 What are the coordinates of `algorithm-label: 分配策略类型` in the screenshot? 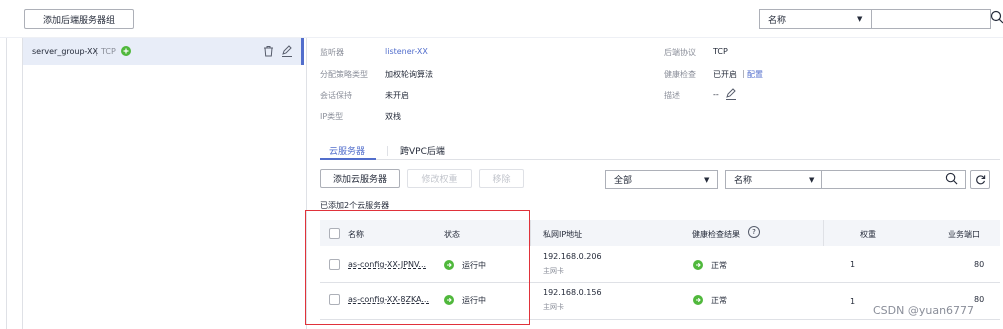 It's located at (344, 74).